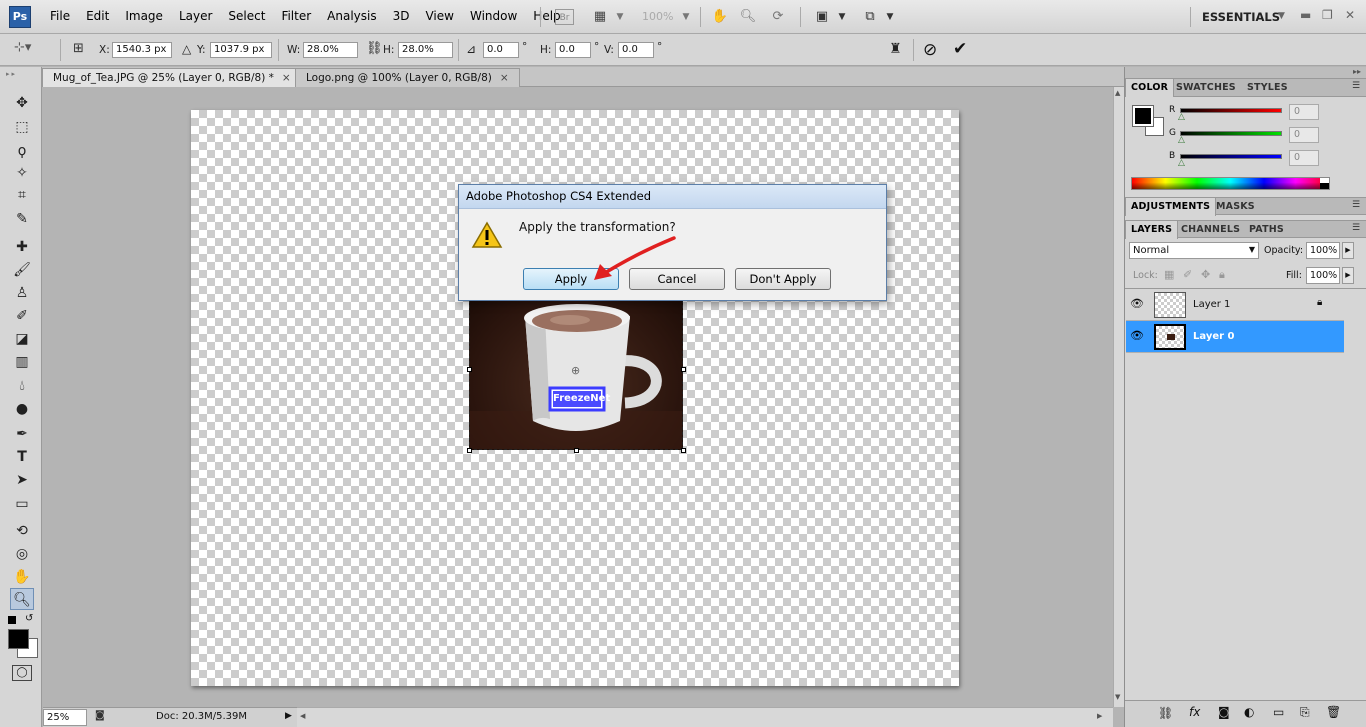 This screenshot has height=727, width=1366. I want to click on new-layer-icon: ⎘, so click(1305, 712).